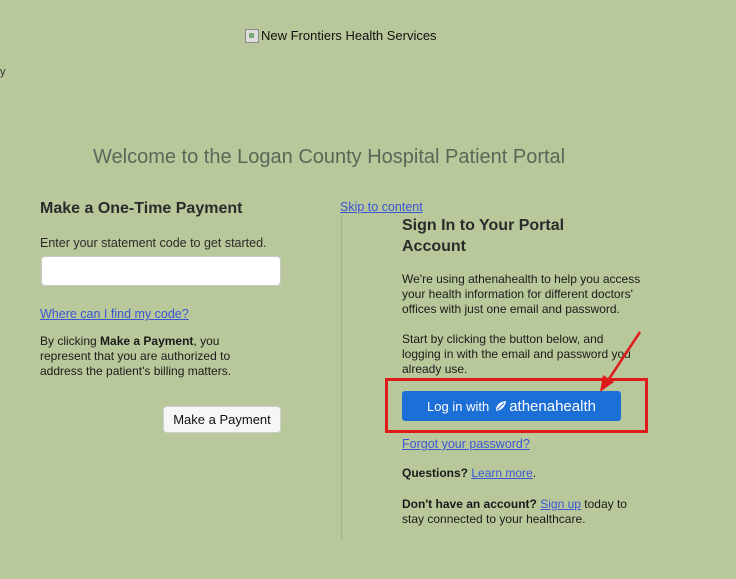  I want to click on logo-alt-text: New Frontiers Health Services, so click(349, 35).